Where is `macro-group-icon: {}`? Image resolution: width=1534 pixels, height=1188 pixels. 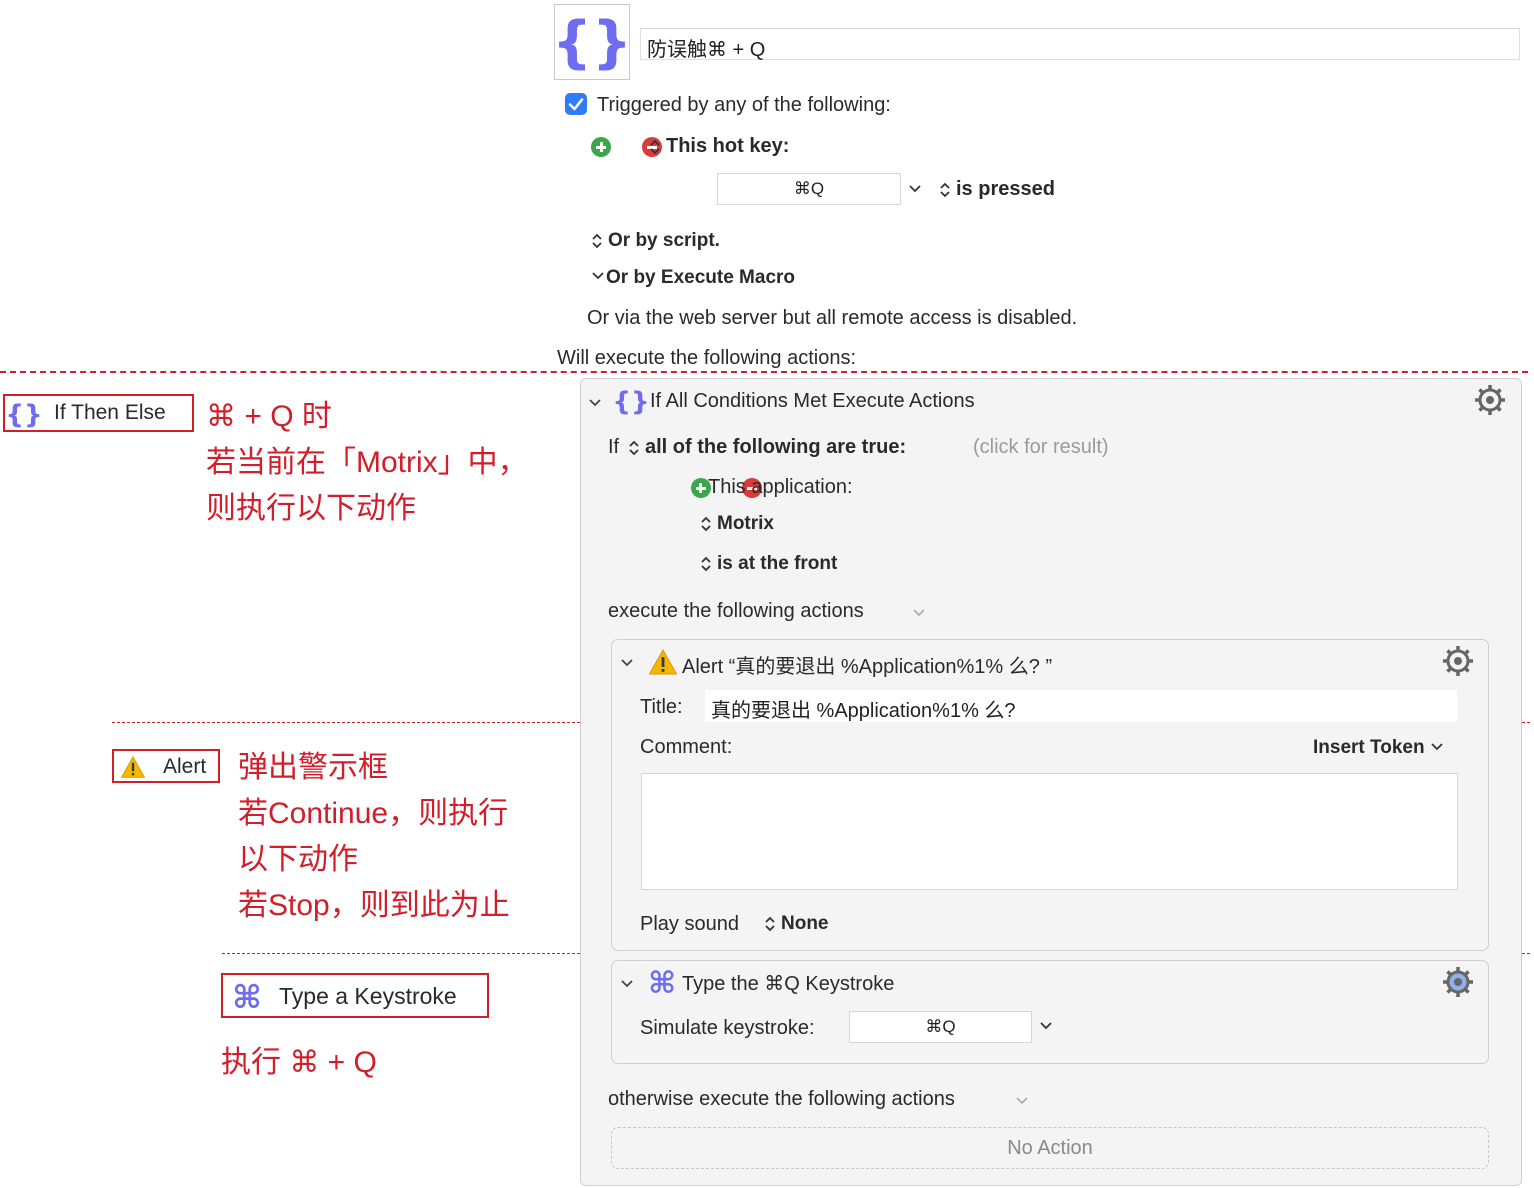 macro-group-icon: {} is located at coordinates (592, 42).